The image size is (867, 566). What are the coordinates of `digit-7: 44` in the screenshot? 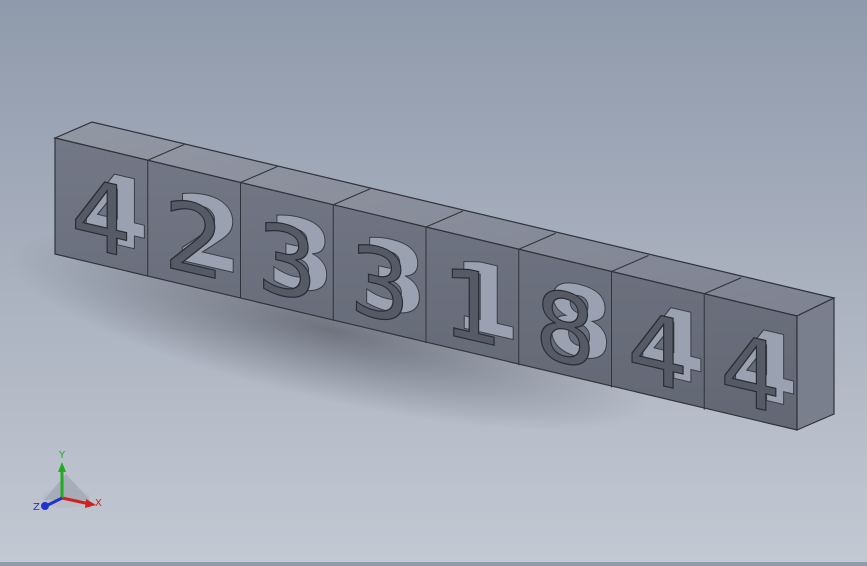 It's located at (666, 348).